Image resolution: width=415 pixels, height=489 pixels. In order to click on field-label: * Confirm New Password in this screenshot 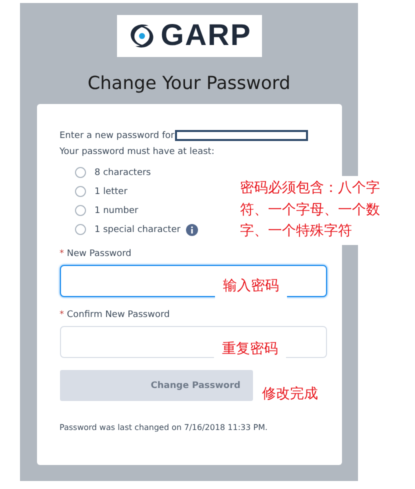, I will do `click(115, 315)`.